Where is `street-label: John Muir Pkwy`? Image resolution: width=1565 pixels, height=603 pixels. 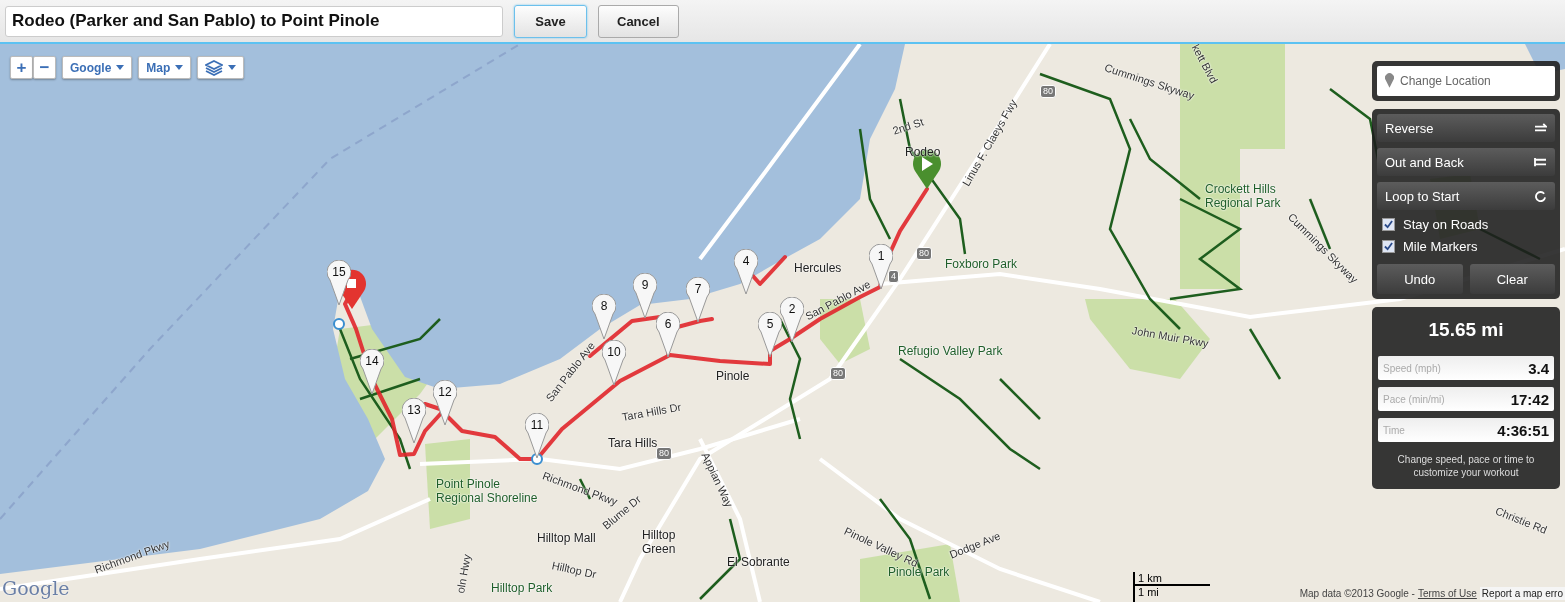
street-label: John Muir Pkwy is located at coordinates (1170, 337).